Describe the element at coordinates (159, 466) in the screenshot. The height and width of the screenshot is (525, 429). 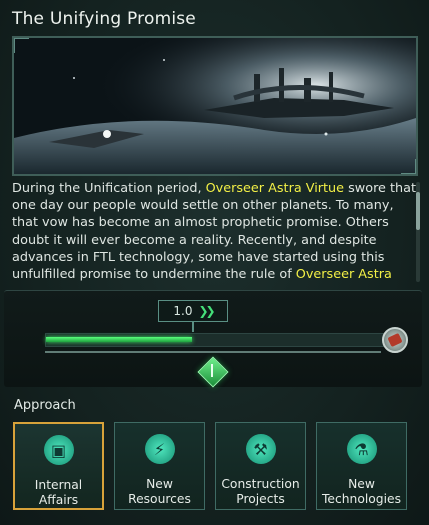
I see `approach-option-new-resources: ⚡ New Resources` at that location.